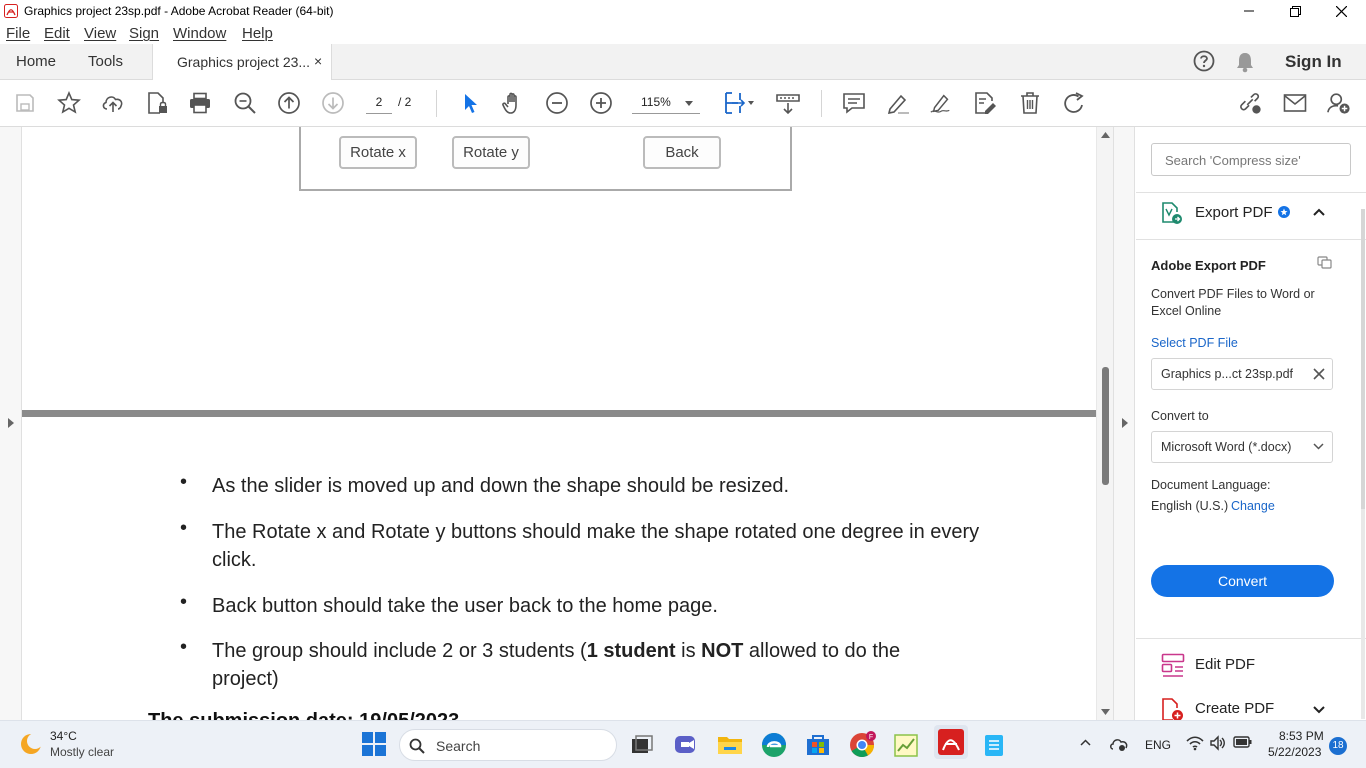  What do you see at coordinates (1319, 212) in the screenshot?
I see `chevron-up-icon` at bounding box center [1319, 212].